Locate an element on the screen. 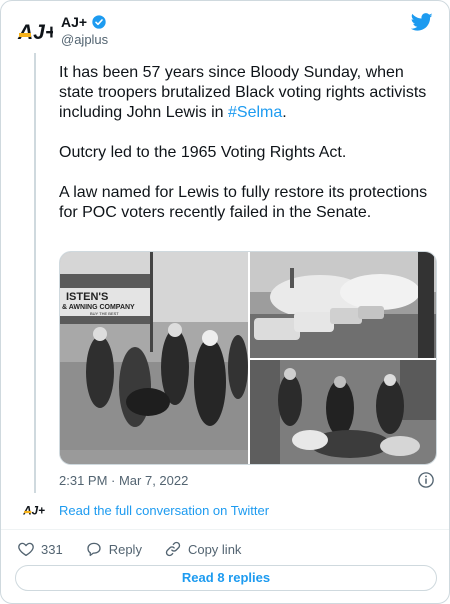 This screenshot has height=604, width=450. svg-text: & AWNING COMPANY is located at coordinates (98, 307).